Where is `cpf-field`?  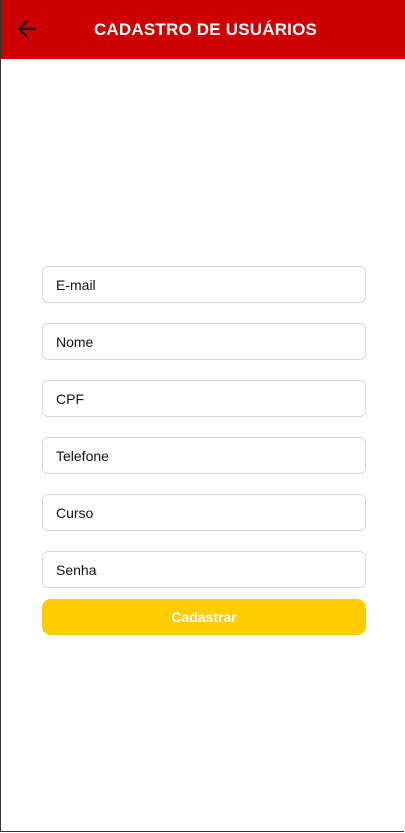 cpf-field is located at coordinates (209, 398).